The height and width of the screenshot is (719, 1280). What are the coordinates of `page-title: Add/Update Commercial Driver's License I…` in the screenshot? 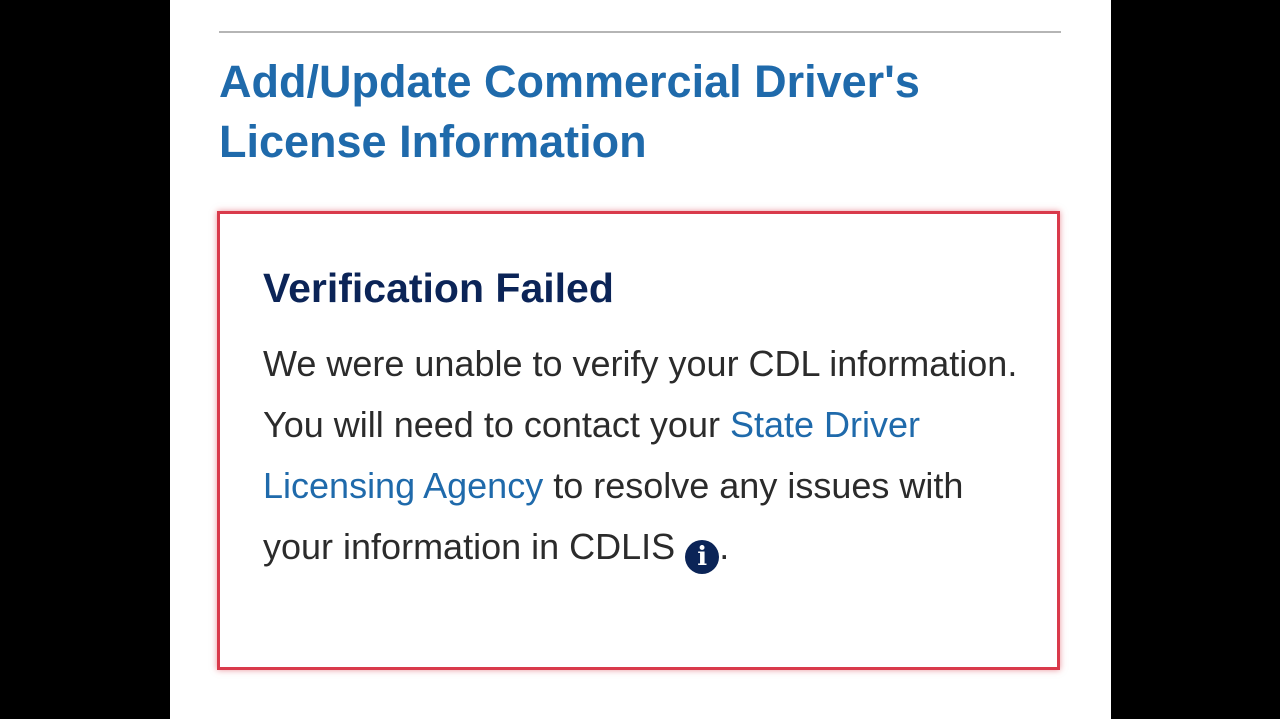 It's located at (569, 111).